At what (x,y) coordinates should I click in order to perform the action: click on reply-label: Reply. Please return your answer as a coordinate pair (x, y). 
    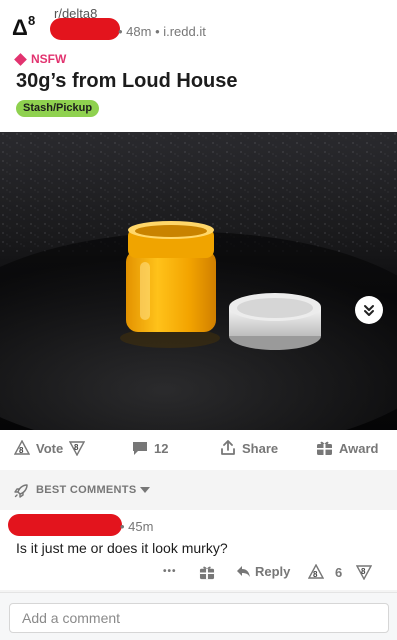
    Looking at the image, I should click on (273, 571).